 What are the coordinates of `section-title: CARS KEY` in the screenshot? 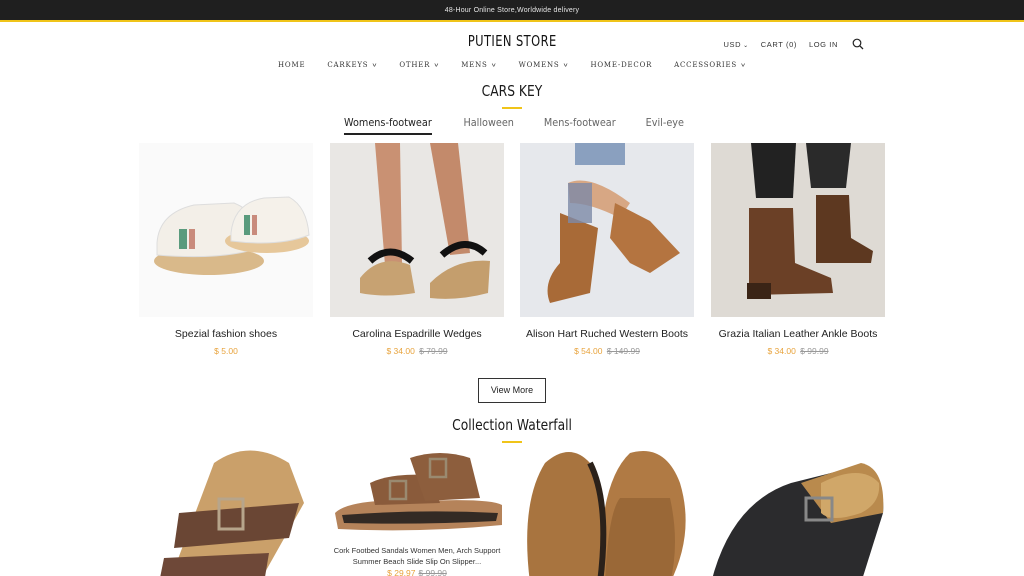 It's located at (512, 91).